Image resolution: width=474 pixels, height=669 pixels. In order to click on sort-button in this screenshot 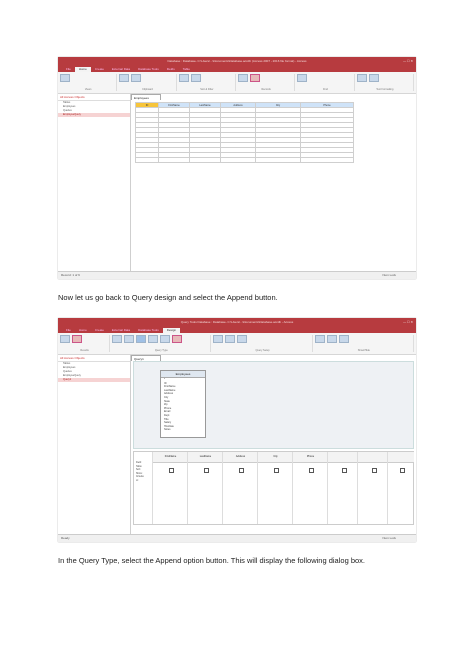, I will do `click(195, 78)`.